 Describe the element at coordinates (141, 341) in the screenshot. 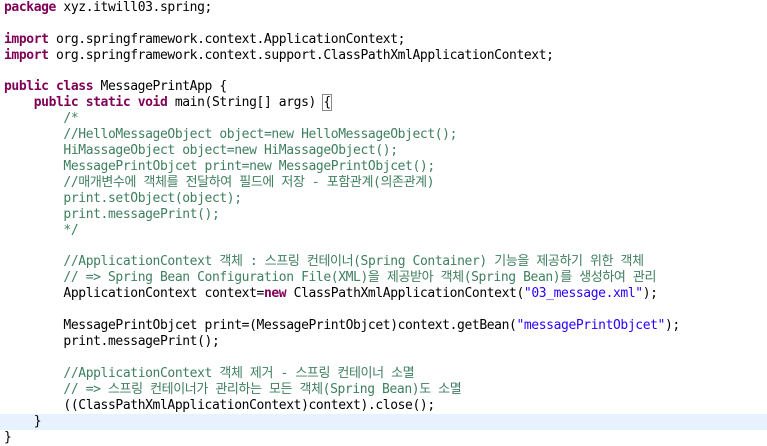

I see `code-text: print.messagePrint();` at that location.